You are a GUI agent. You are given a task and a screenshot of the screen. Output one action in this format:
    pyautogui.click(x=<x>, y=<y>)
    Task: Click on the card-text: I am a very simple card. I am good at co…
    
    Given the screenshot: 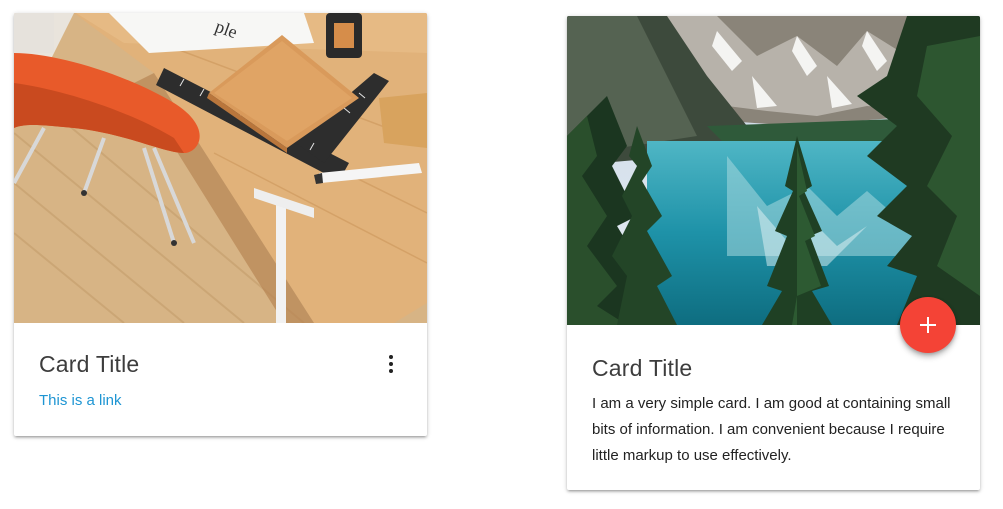 What is the action you would take?
    pyautogui.click(x=771, y=429)
    